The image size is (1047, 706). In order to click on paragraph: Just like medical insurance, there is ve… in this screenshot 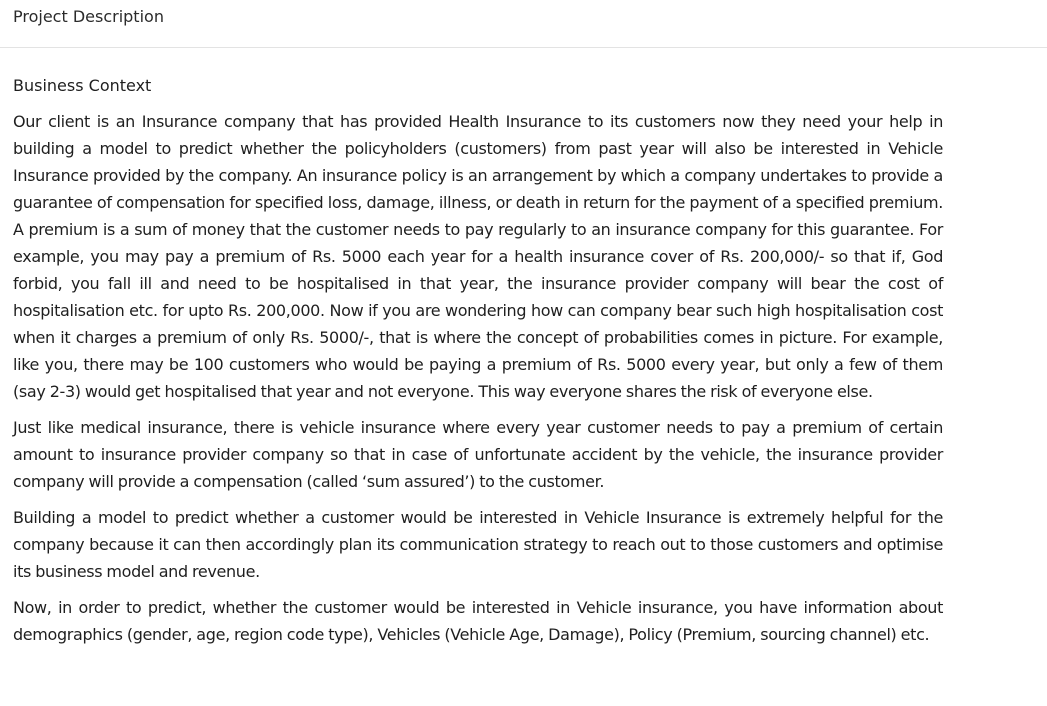, I will do `click(478, 454)`.